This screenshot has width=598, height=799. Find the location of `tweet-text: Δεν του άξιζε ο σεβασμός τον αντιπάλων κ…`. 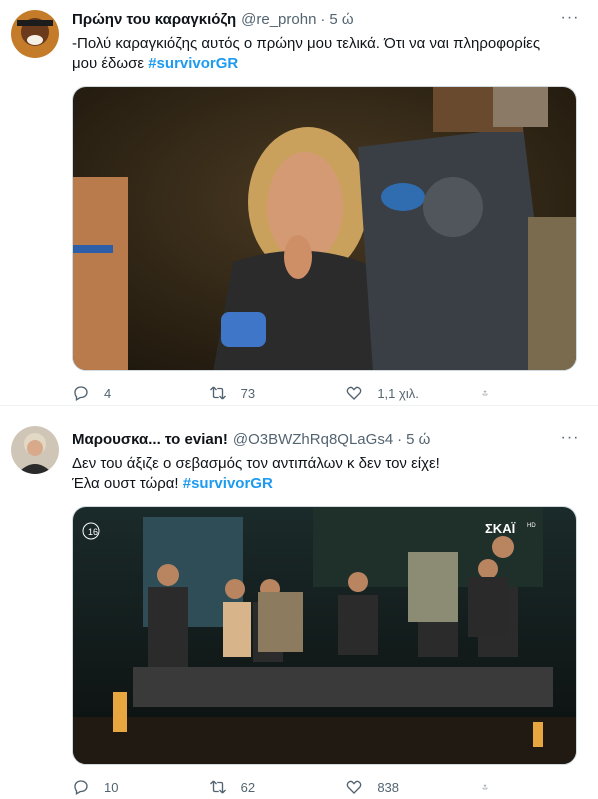

tweet-text: Δεν του άξιζε ο σεβασμός τον αντιπάλων κ… is located at coordinates (325, 474).